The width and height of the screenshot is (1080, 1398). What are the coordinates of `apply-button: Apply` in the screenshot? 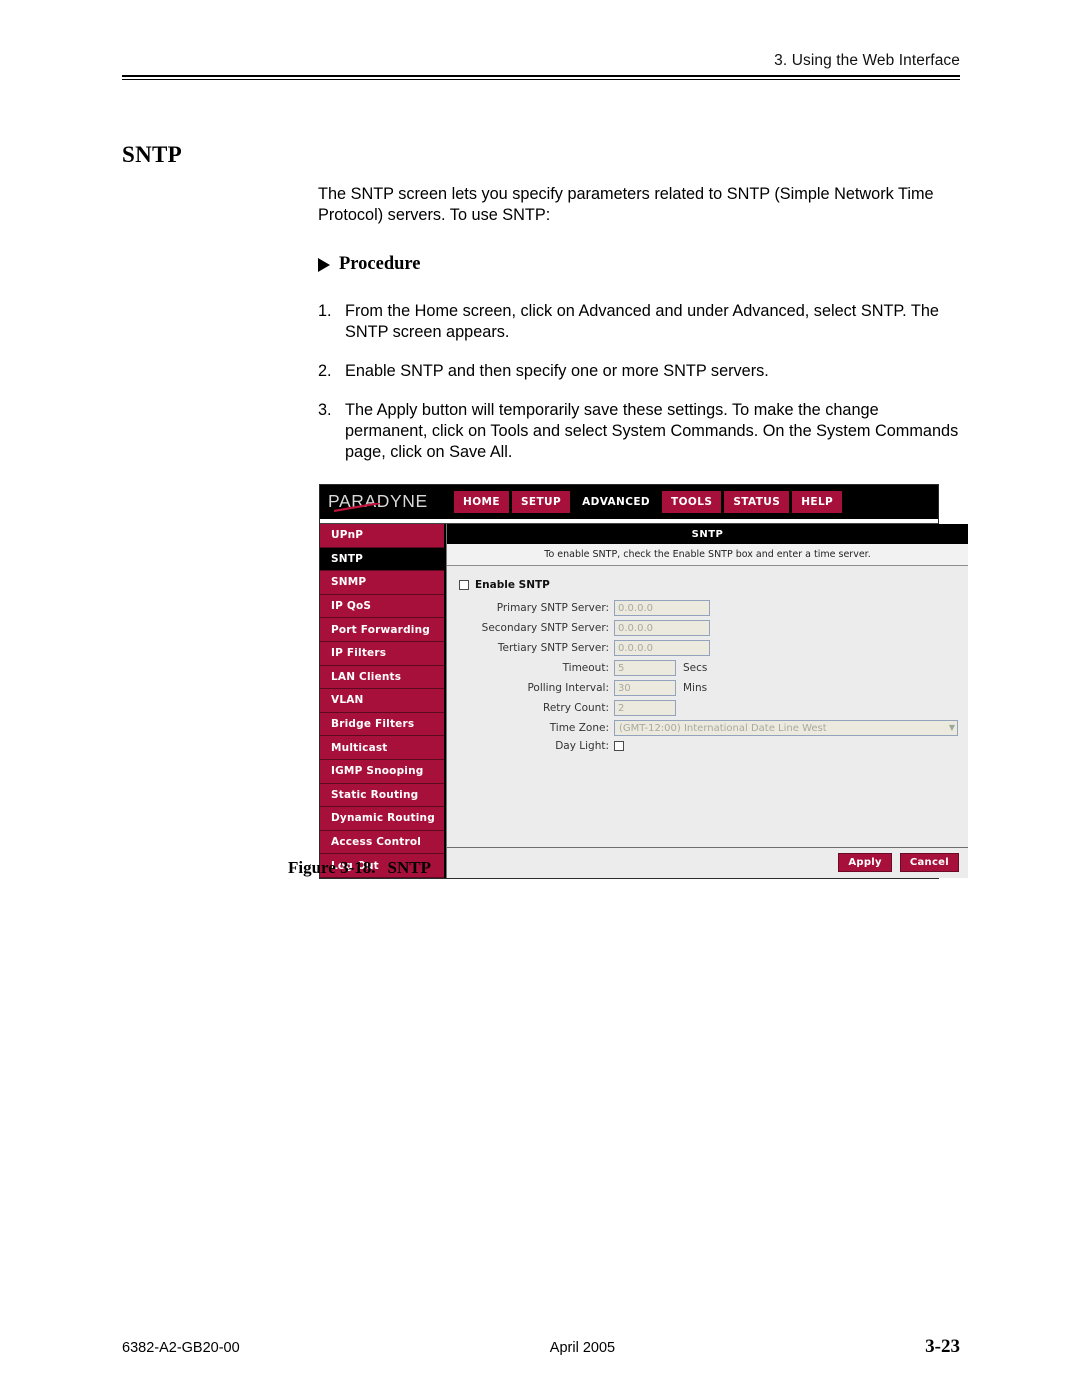 It's located at (865, 862).